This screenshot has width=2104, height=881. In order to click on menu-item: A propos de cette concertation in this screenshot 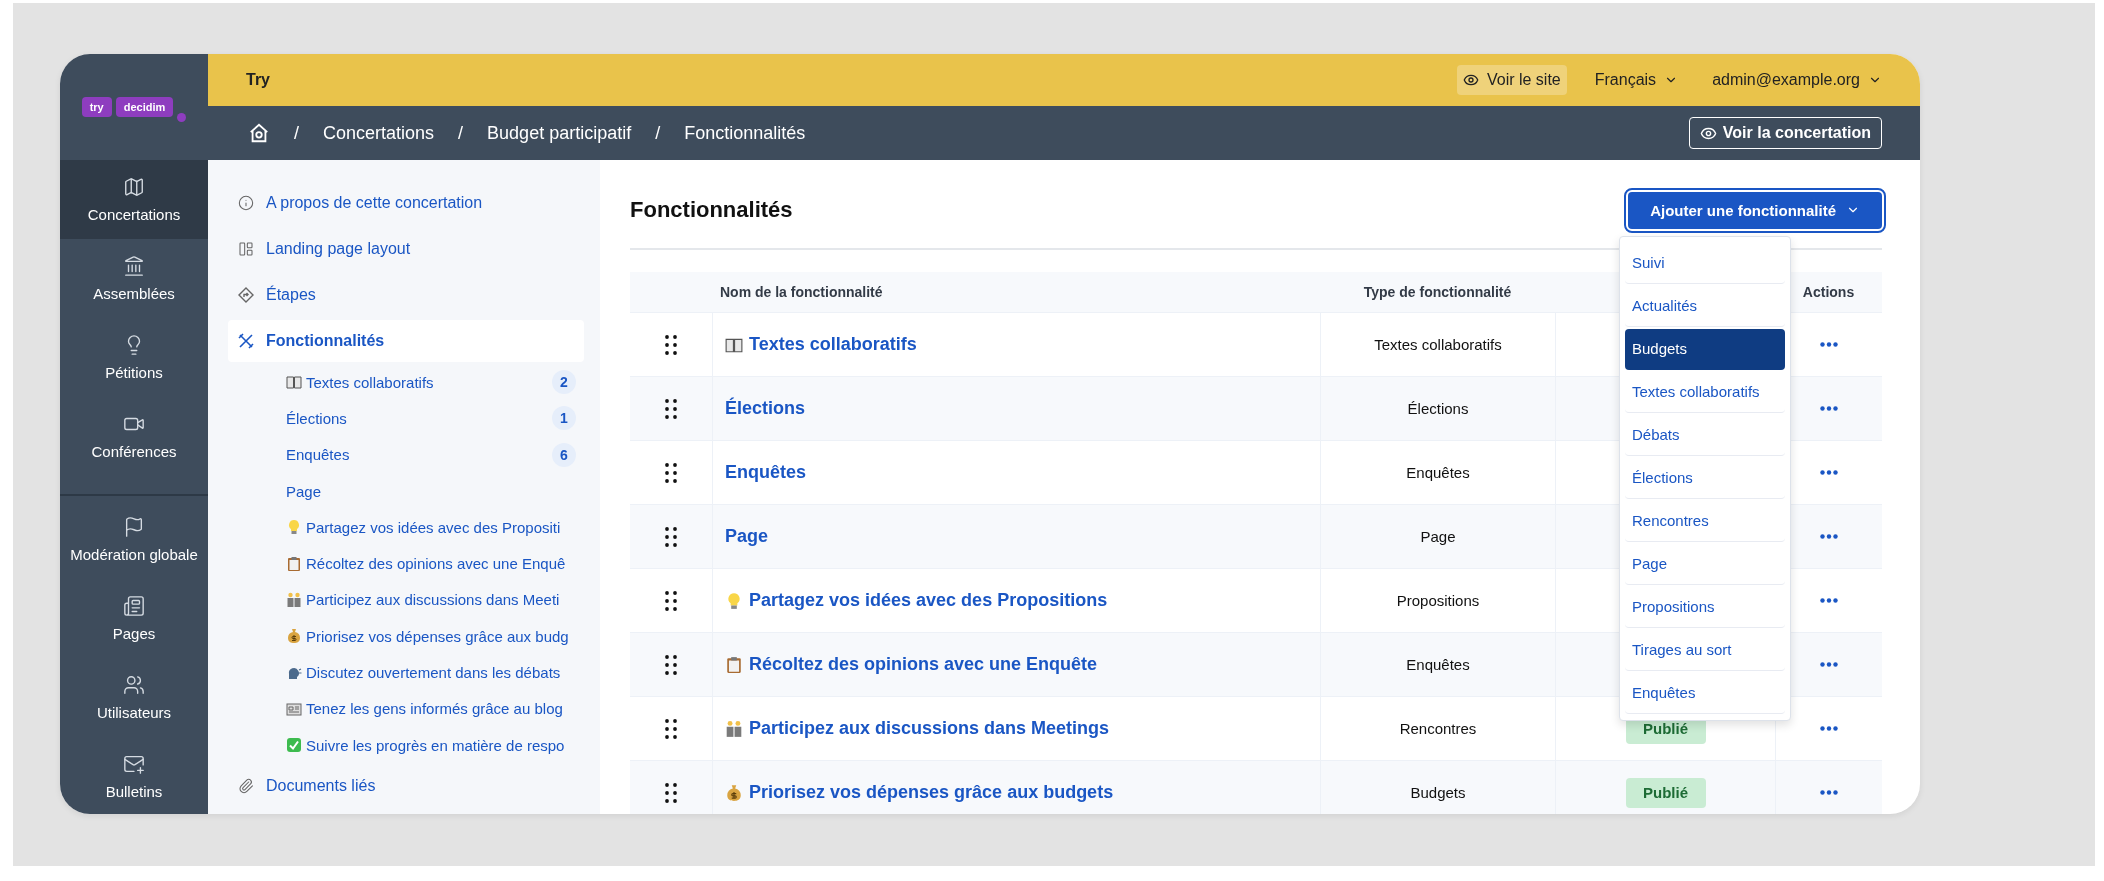, I will do `click(406, 203)`.